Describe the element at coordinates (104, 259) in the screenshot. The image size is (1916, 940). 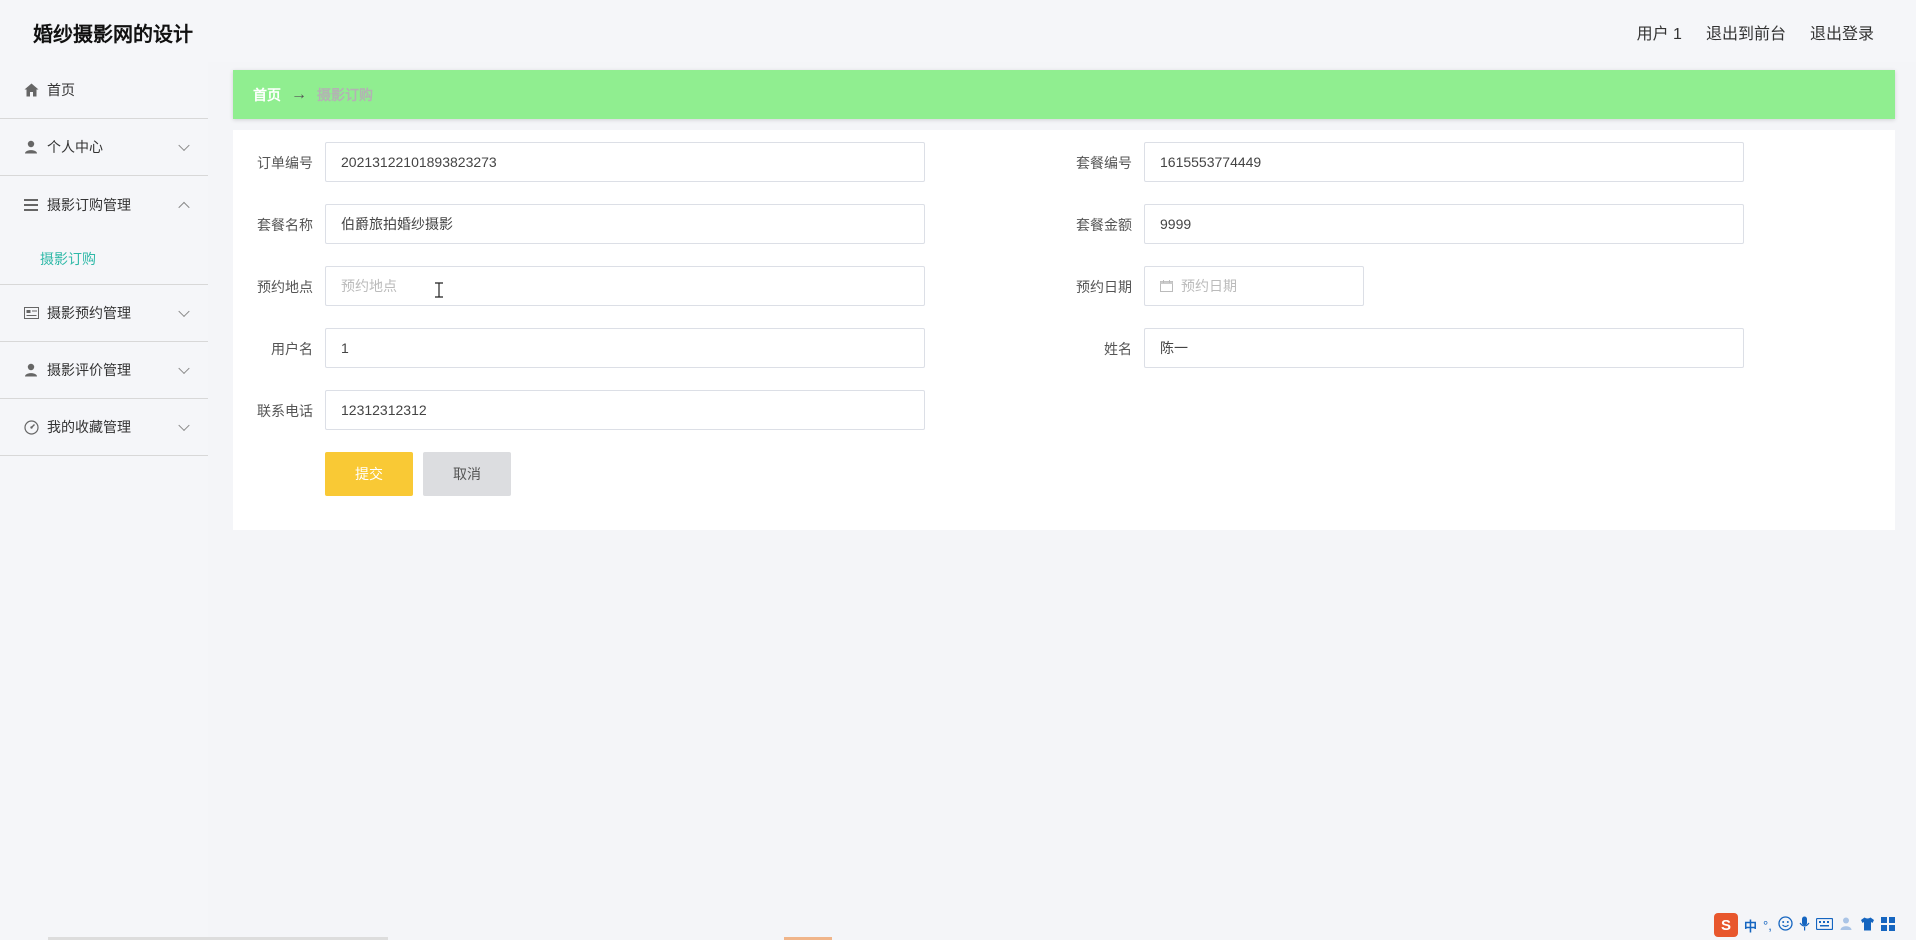
I see `sidebar-subitem-photo-order: 摄影订购` at that location.